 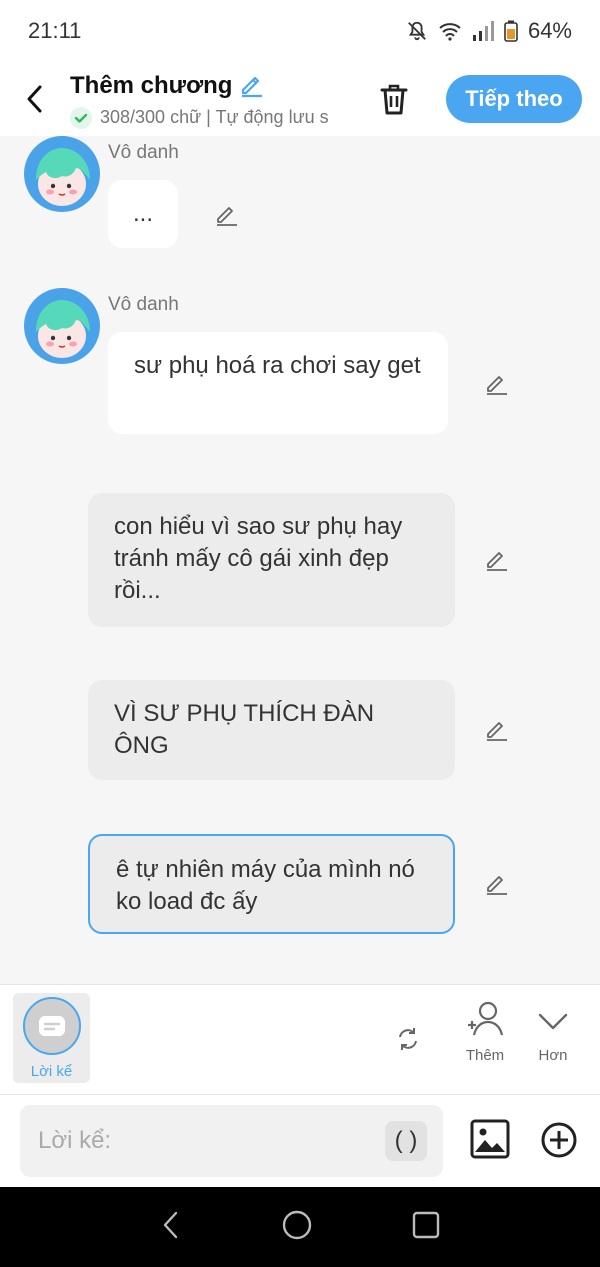 What do you see at coordinates (553, 1021) in the screenshot?
I see `chevron-down-icon` at bounding box center [553, 1021].